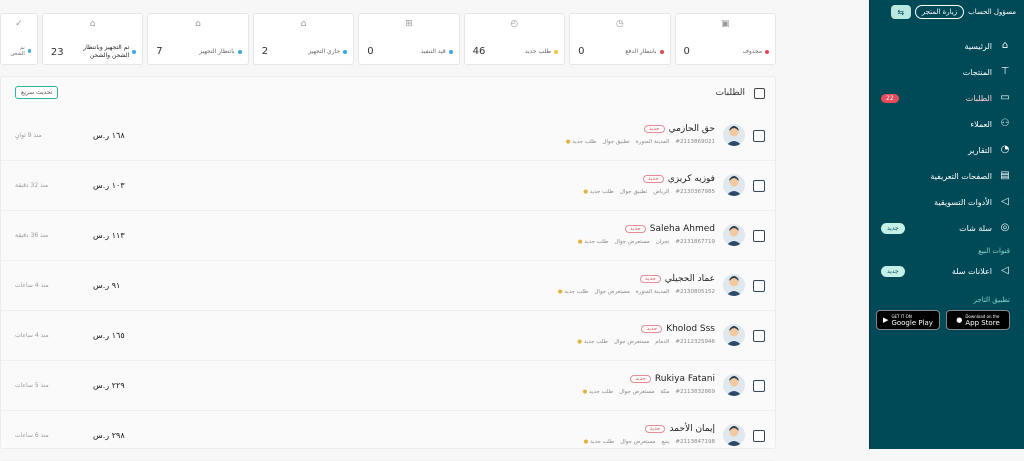  I want to click on customer-name: Rukiya Fatani, so click(685, 379).